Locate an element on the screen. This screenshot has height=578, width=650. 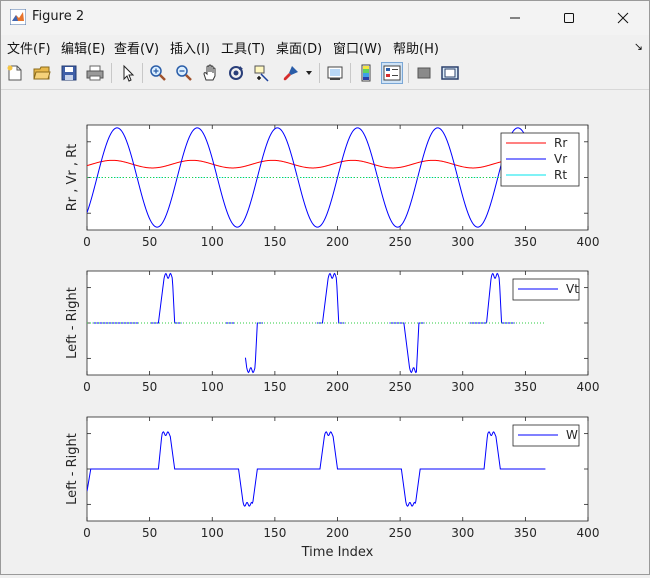
toolbar is located at coordinates (325, 73).